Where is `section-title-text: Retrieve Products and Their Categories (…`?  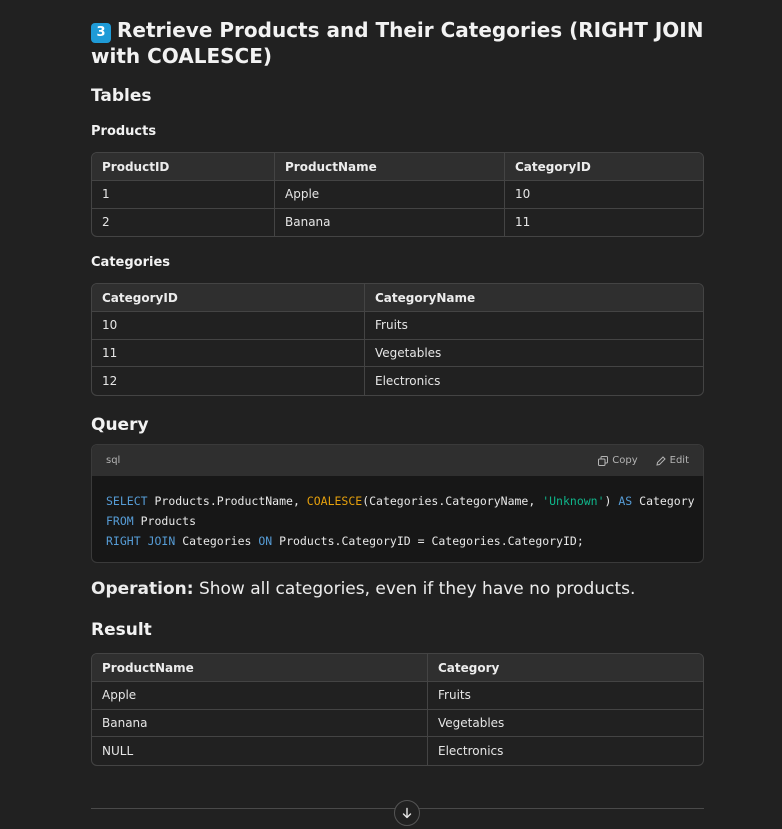 section-title-text: Retrieve Products and Their Categories (… is located at coordinates (397, 43).